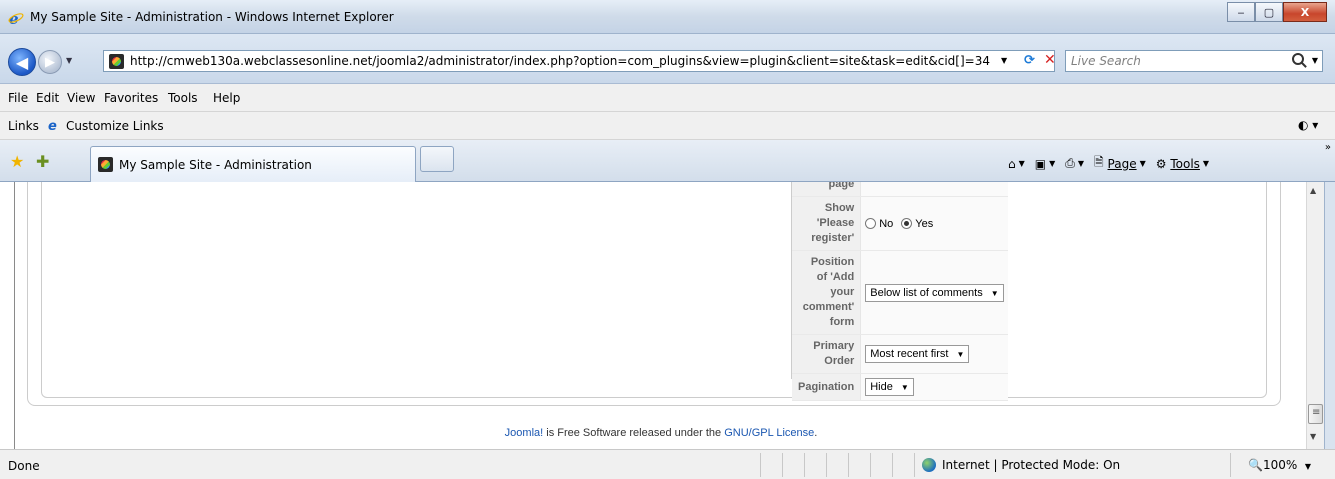 Image resolution: width=1335 pixels, height=479 pixels. I want to click on feeds-button: ▣ ▼, so click(1045, 164).